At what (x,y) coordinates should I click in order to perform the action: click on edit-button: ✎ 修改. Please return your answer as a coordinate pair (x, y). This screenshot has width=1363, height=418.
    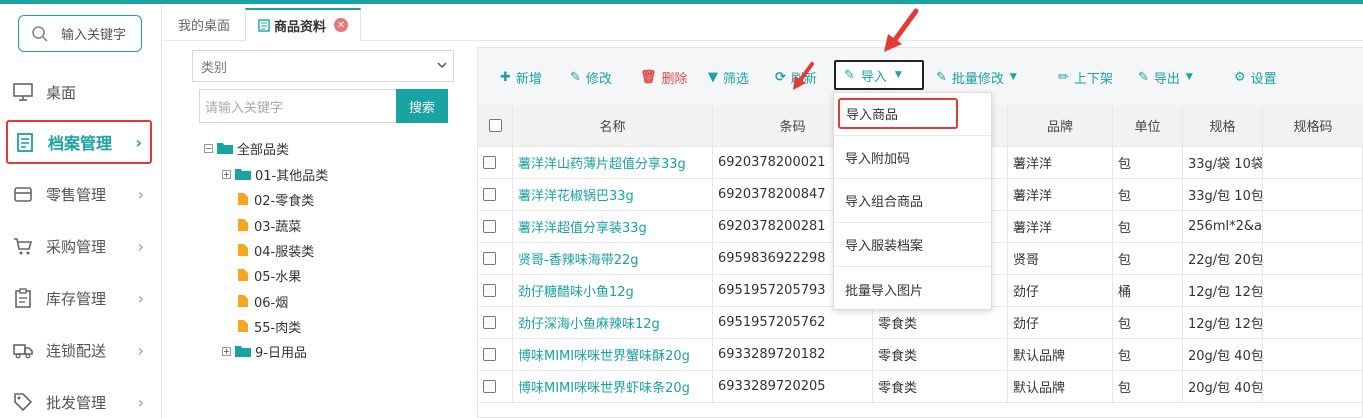
    Looking at the image, I should click on (591, 77).